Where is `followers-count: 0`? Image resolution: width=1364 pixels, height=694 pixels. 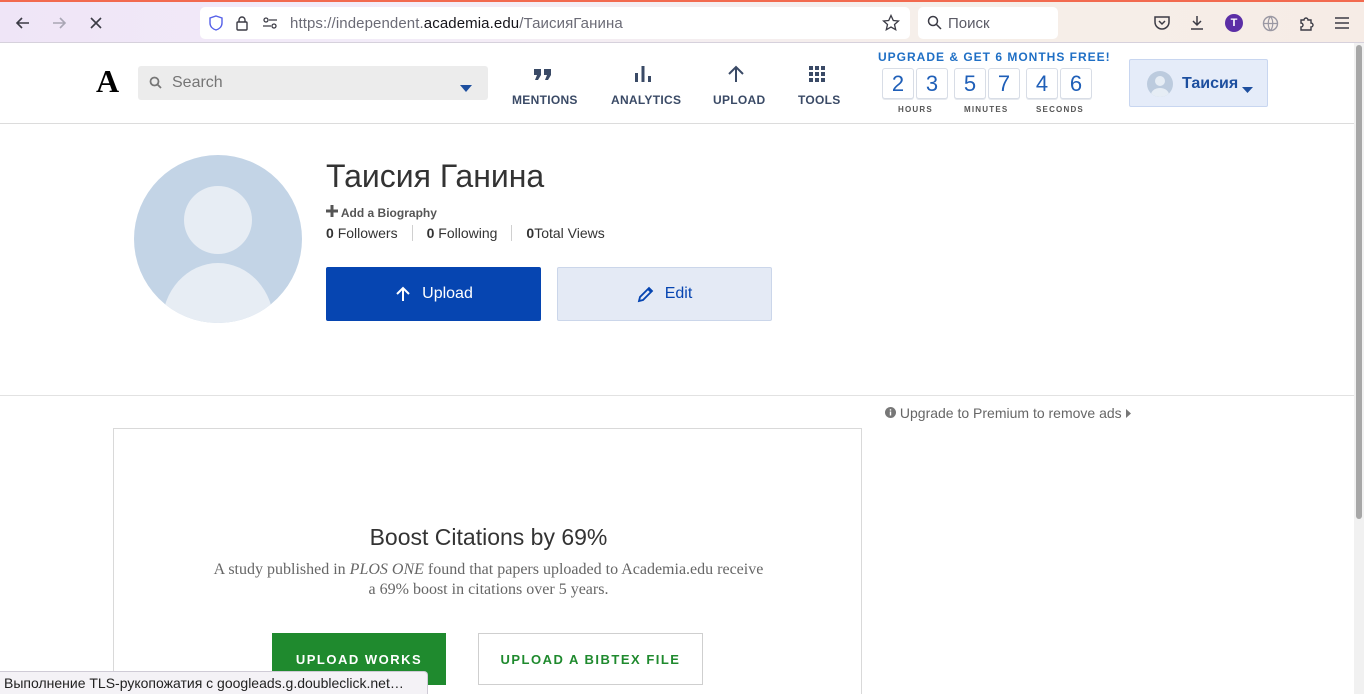 followers-count: 0 is located at coordinates (330, 233).